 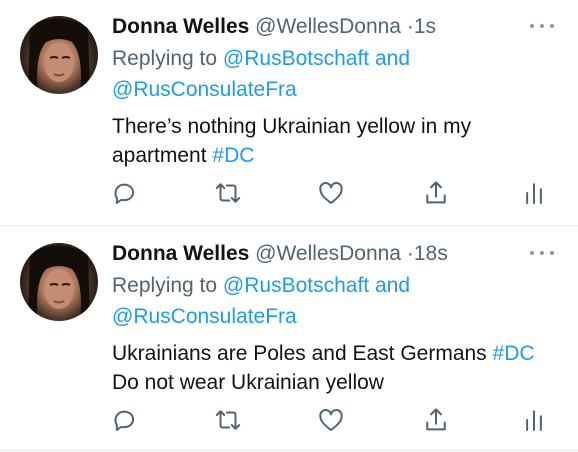 I want to click on timestamp: 18s, so click(x=431, y=253).